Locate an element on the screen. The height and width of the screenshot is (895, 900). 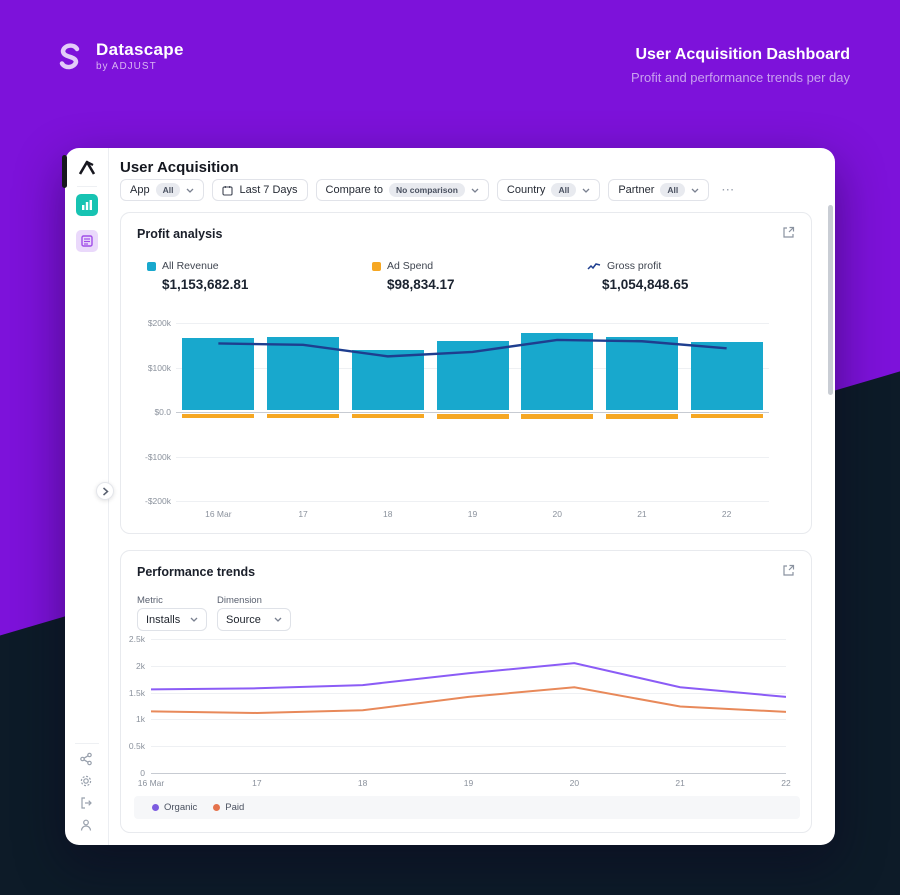
calendar-icon is located at coordinates (228, 190).